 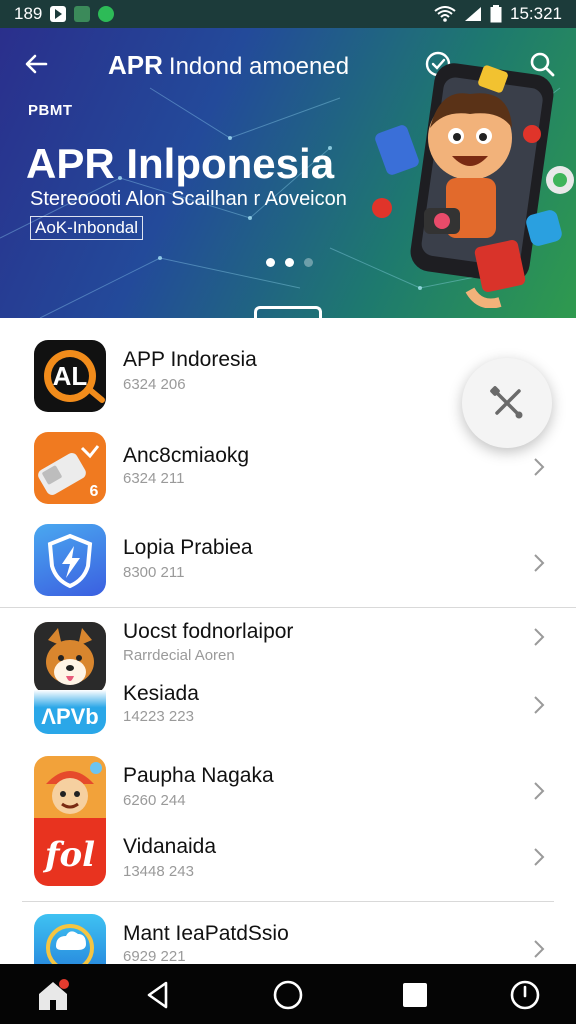 I want to click on al-logo-icon: AL, so click(x=70, y=376).